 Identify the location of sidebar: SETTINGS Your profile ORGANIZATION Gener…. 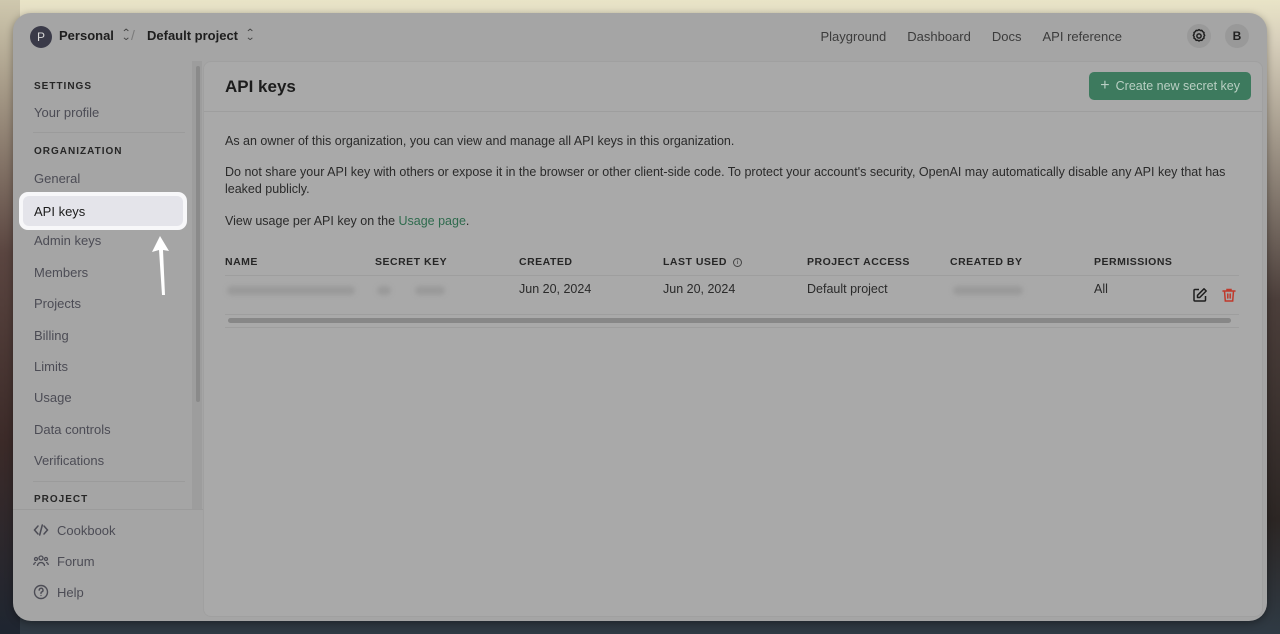
(108, 341).